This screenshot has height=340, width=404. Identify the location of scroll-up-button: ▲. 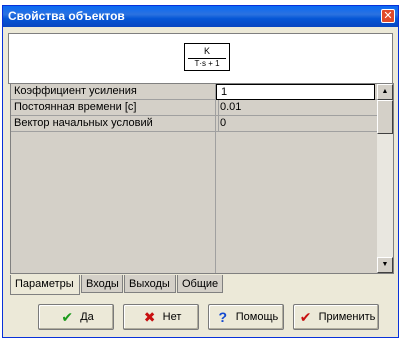
(385, 92).